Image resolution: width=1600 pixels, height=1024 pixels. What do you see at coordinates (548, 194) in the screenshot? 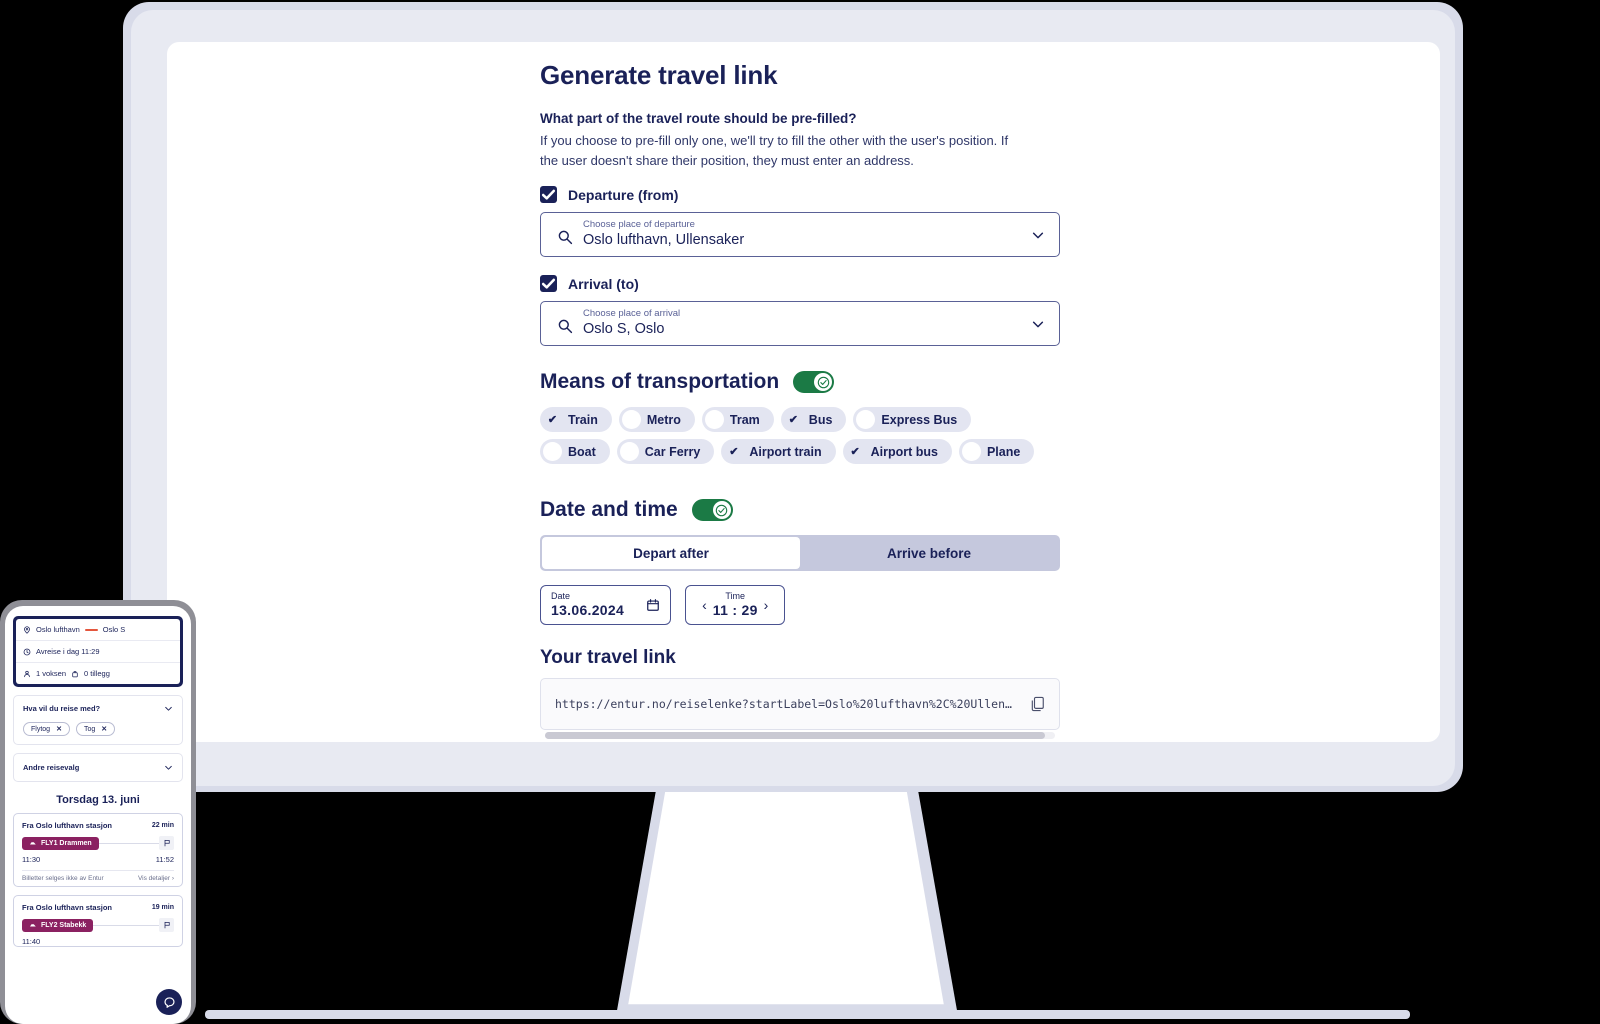
I see `departure-checkbox` at bounding box center [548, 194].